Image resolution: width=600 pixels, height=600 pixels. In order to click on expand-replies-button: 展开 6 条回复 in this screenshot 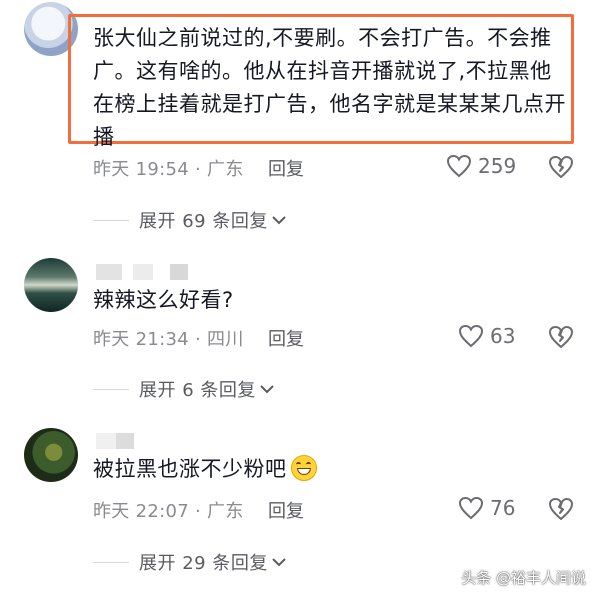, I will do `click(183, 389)`.